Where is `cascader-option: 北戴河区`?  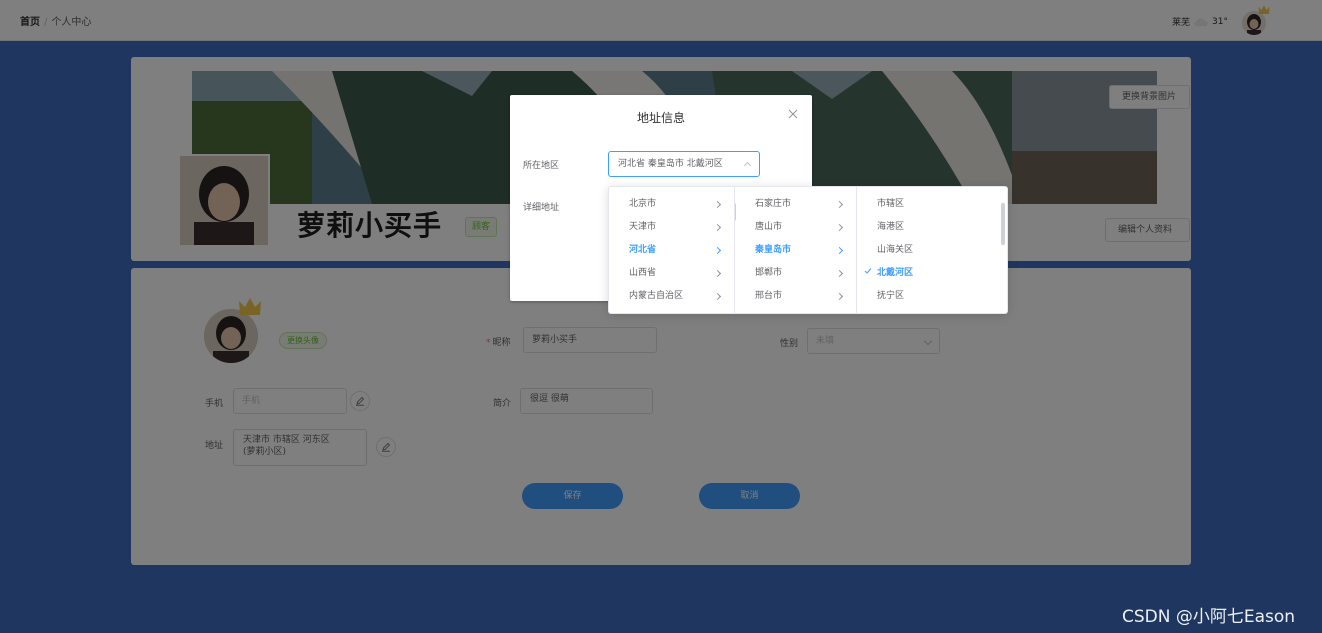 cascader-option: 北戴河区 is located at coordinates (932, 273).